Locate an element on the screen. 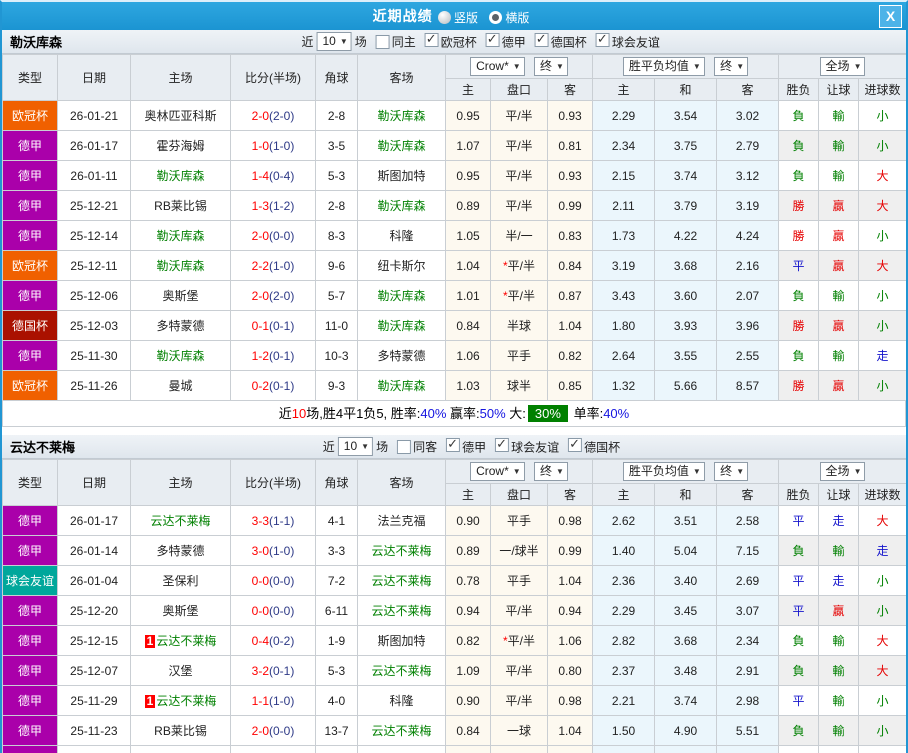 This screenshot has width=908, height=753. col-result-handicap: 让球 is located at coordinates (839, 494).